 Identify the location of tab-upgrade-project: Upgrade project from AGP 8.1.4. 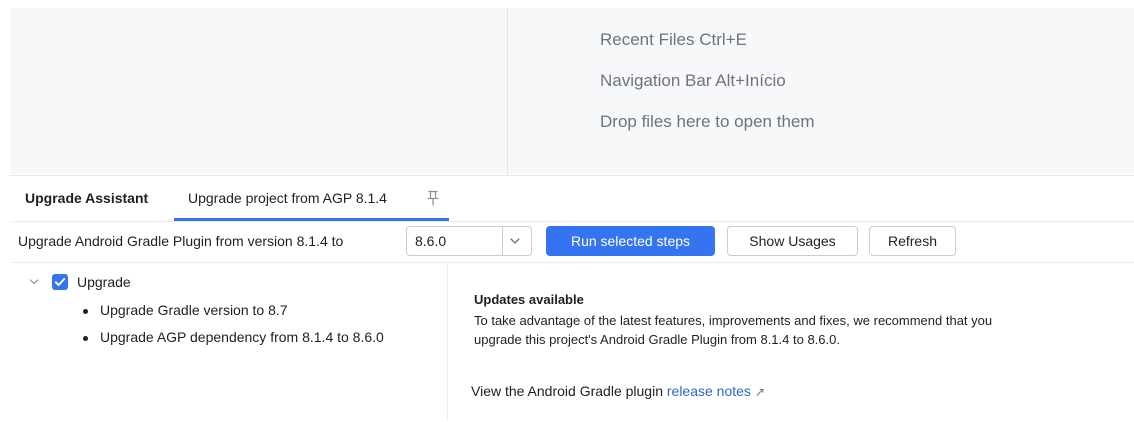
(311, 201).